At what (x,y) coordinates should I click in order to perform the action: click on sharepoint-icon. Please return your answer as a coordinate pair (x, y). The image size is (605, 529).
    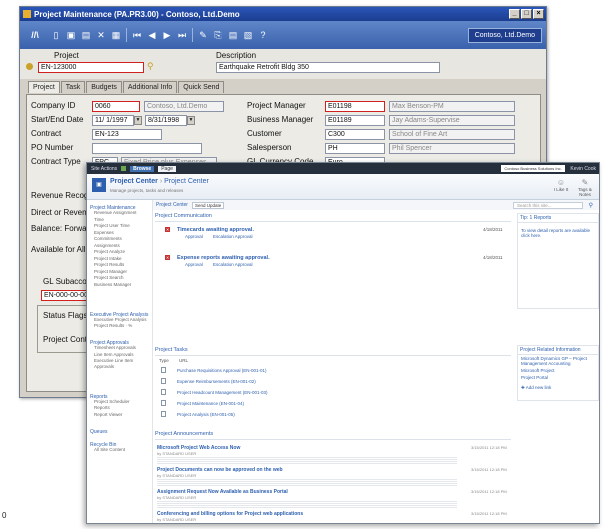
    Looking at the image, I should click on (124, 168).